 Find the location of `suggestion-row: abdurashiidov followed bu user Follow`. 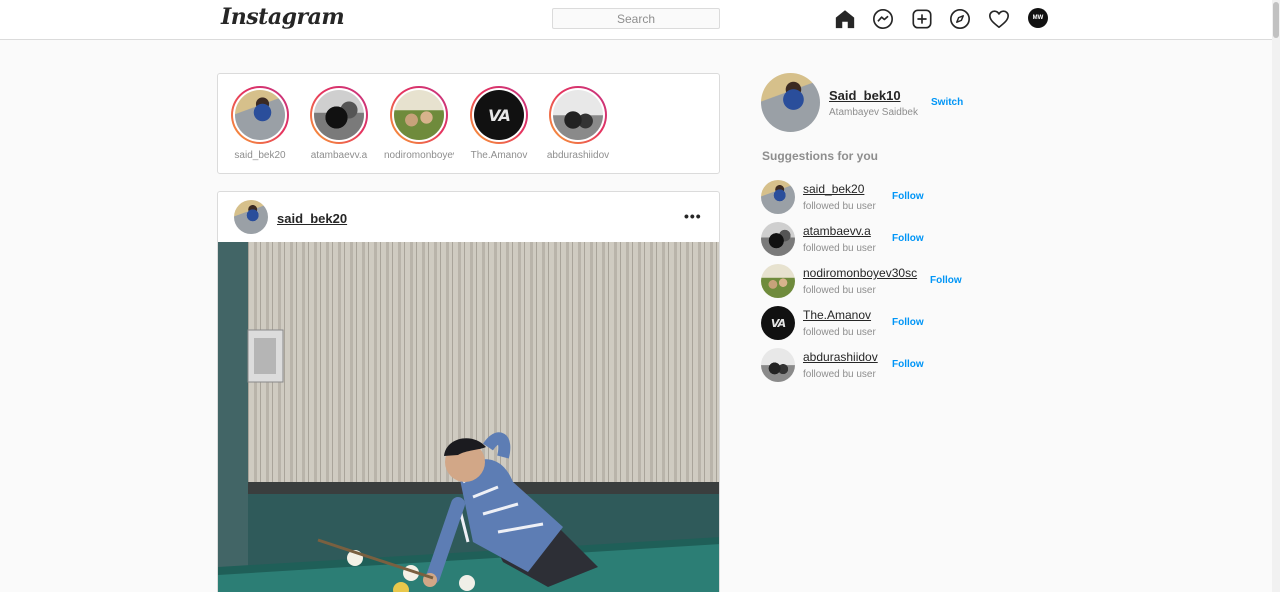

suggestion-row: abdurashiidov followed bu user Follow is located at coordinates (871, 366).